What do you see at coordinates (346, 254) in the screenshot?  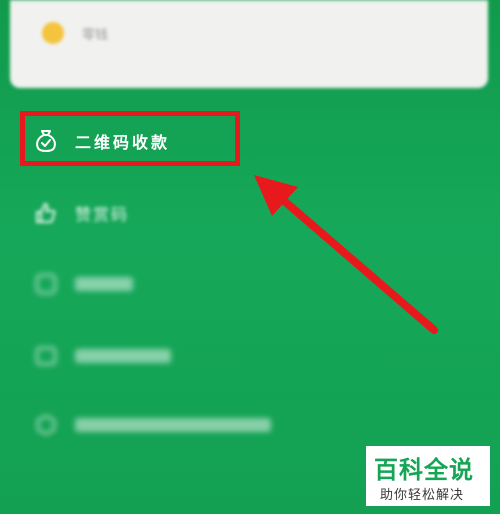 I see `annotation-arrow-icon` at bounding box center [346, 254].